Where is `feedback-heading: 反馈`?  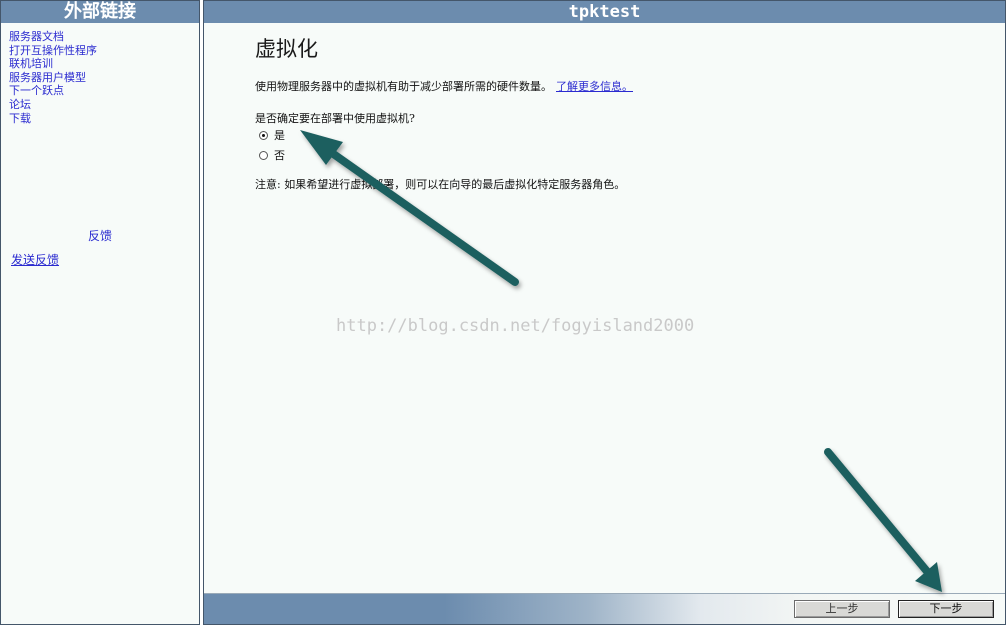 feedback-heading: 反馈 is located at coordinates (99, 236).